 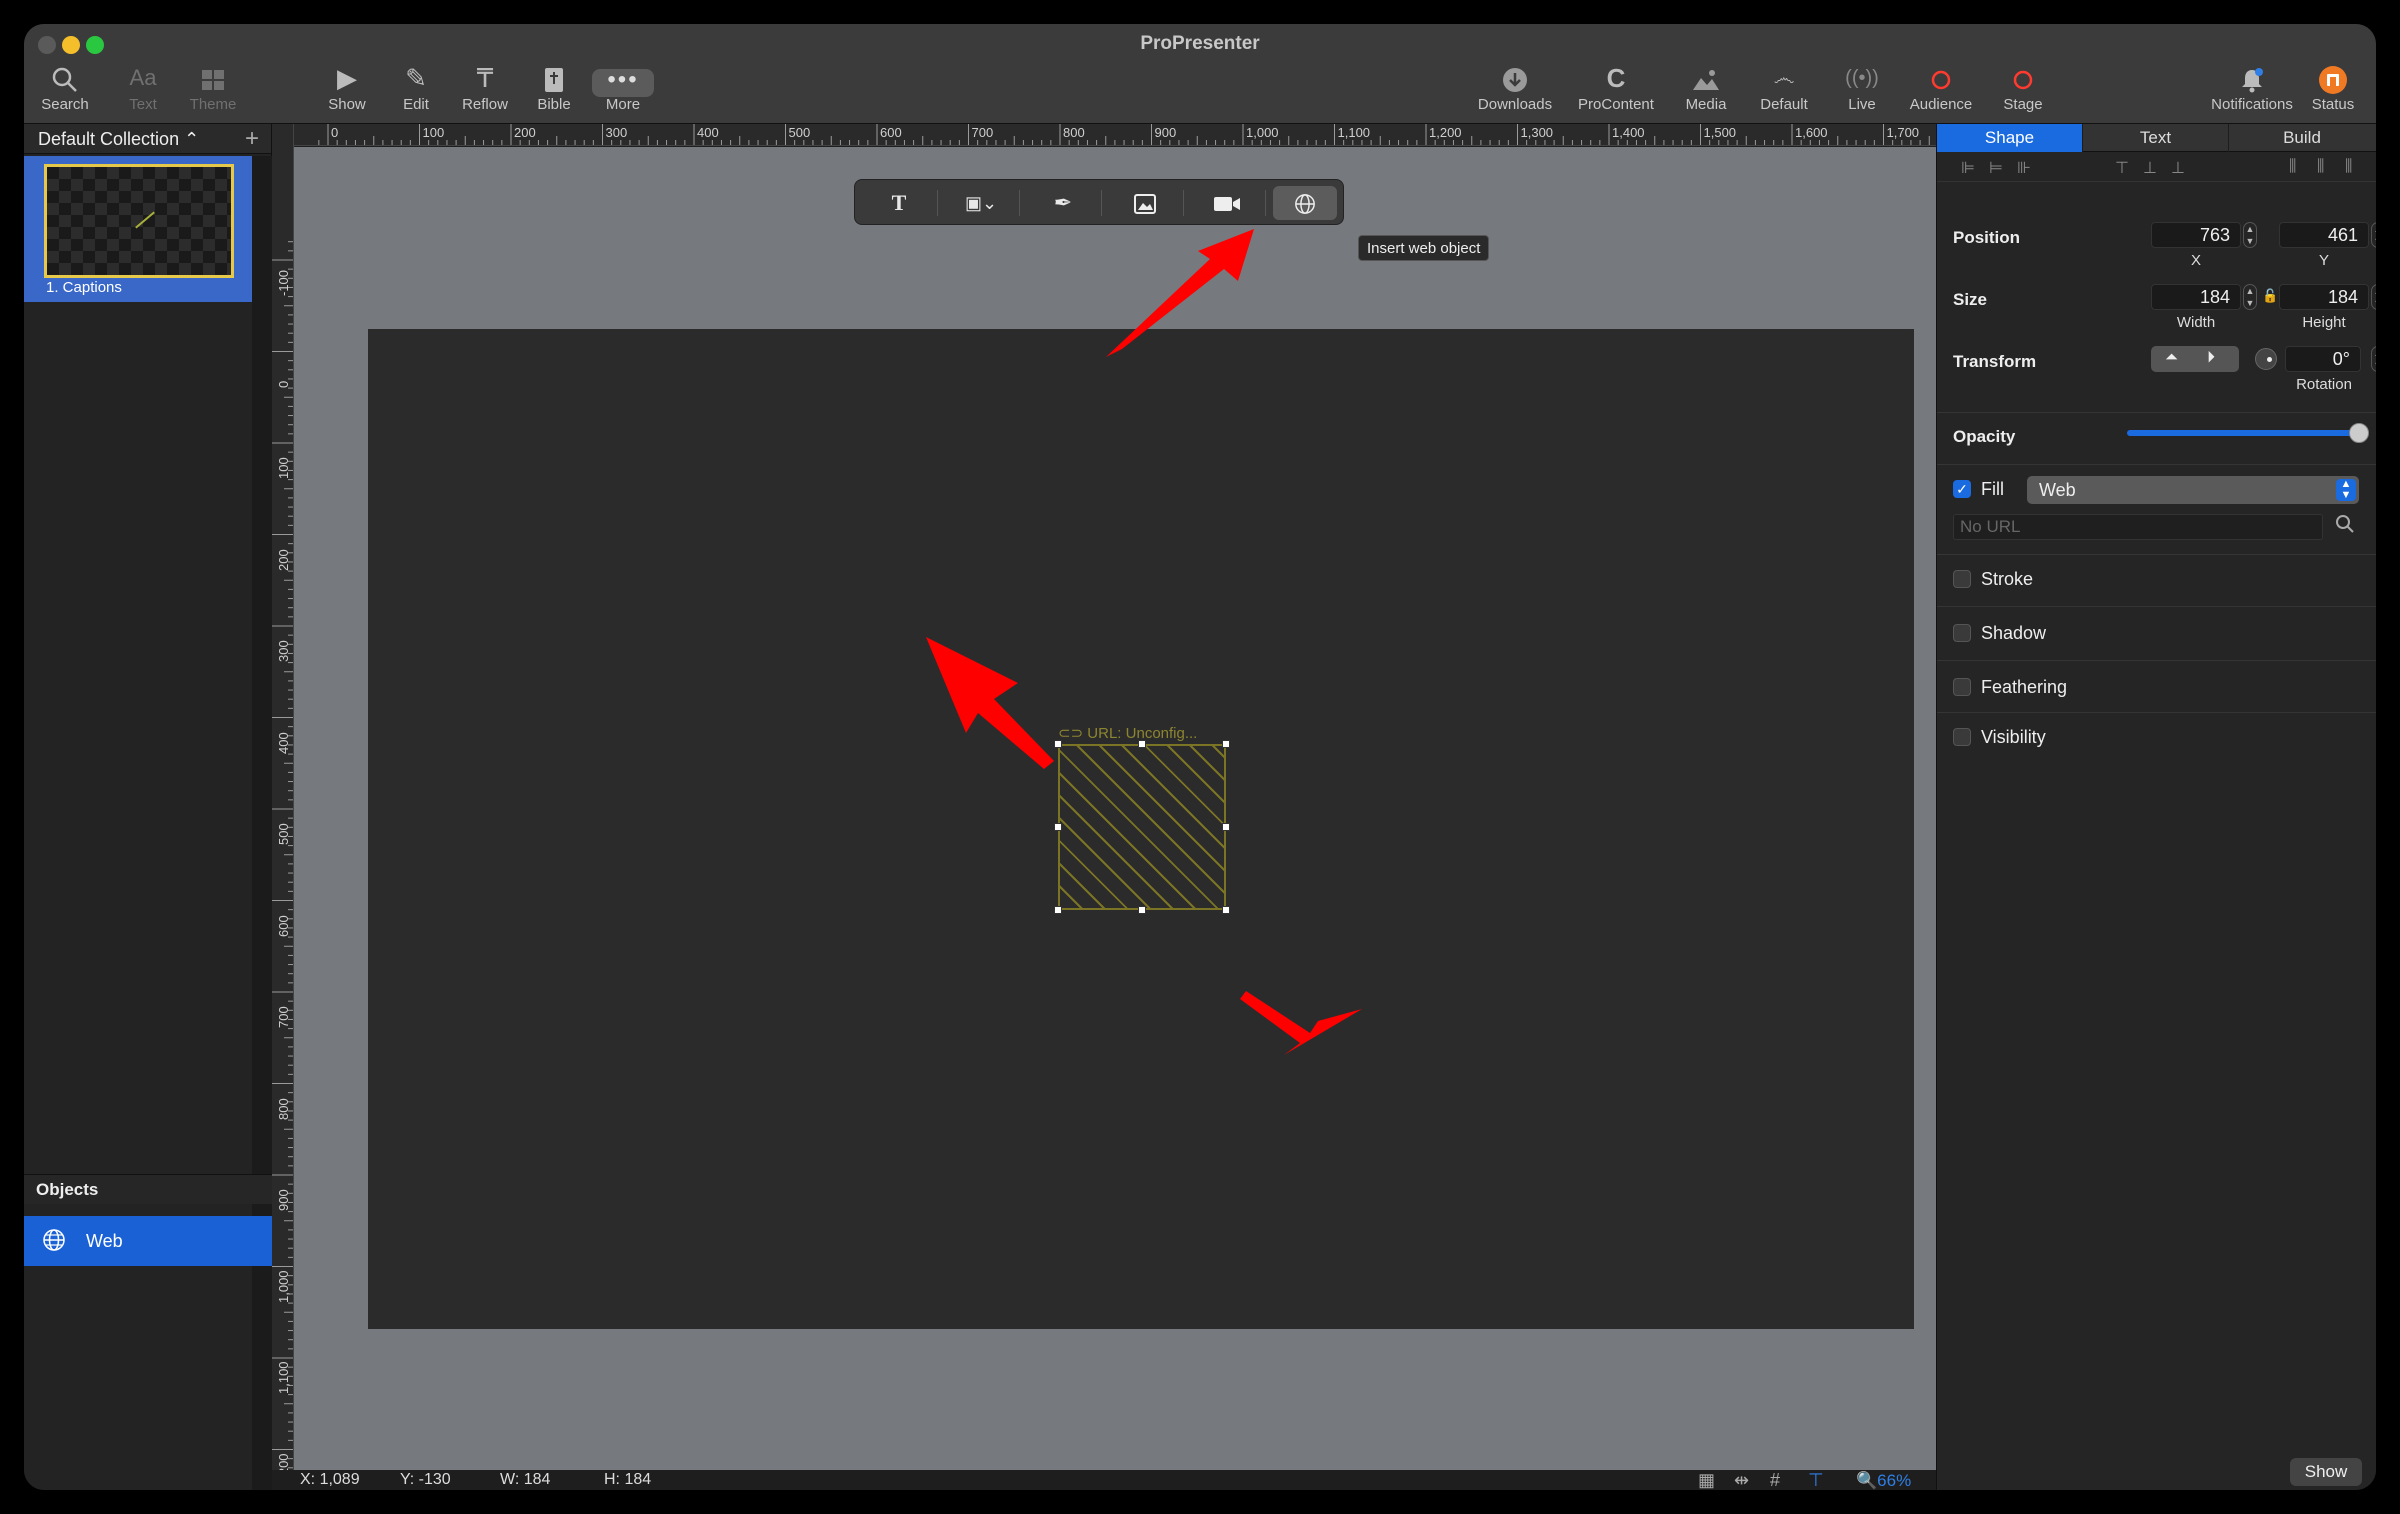 What do you see at coordinates (1706, 104) in the screenshot?
I see `media-label: Media` at bounding box center [1706, 104].